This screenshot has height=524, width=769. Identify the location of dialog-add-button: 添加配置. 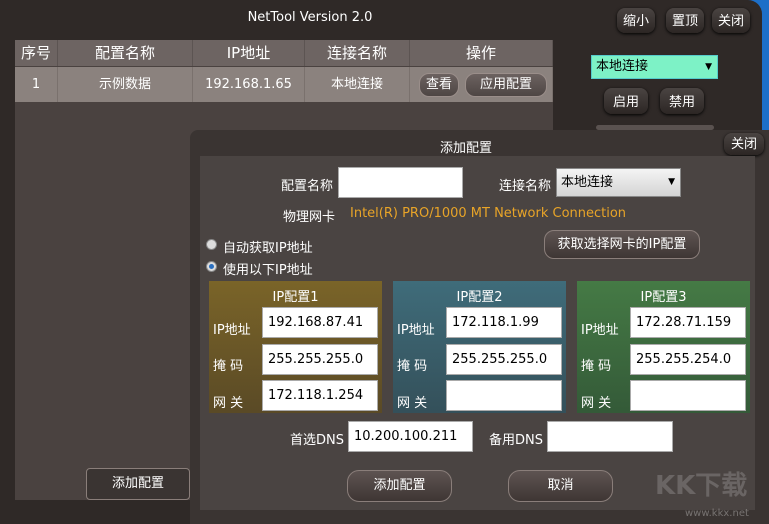
(399, 486).